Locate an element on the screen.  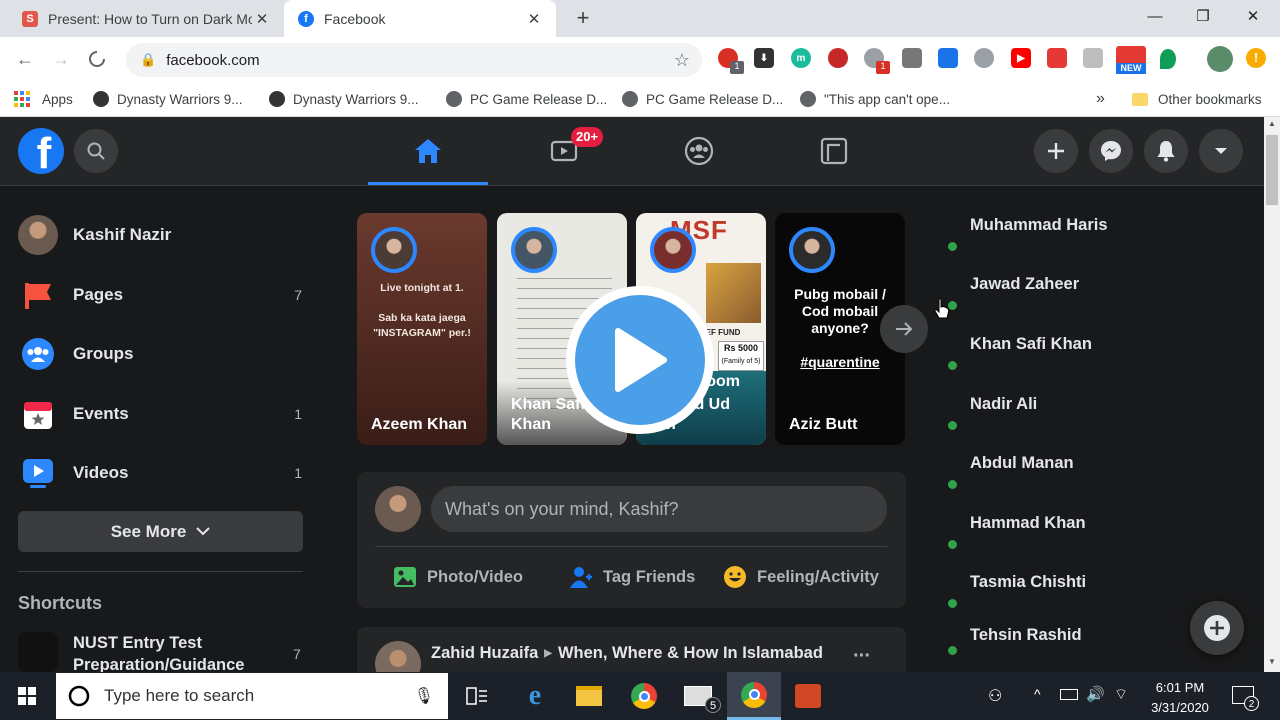
bookmark-apps: Apps is located at coordinates (43, 99).